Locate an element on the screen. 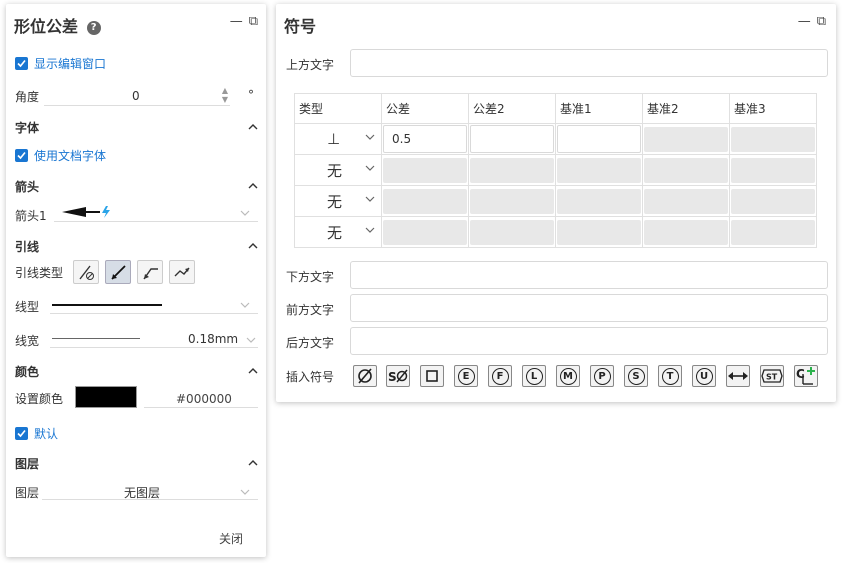  font-section-title: 字体 is located at coordinates (27, 128).